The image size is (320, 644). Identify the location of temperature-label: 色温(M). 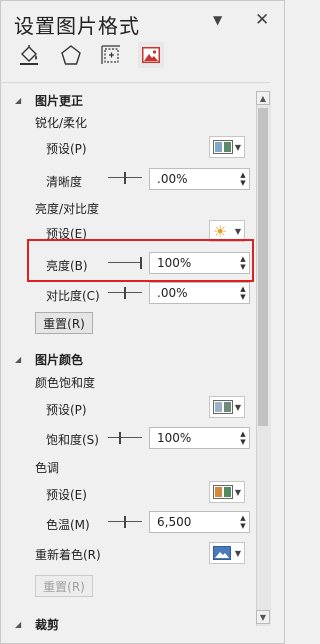
(68, 525).